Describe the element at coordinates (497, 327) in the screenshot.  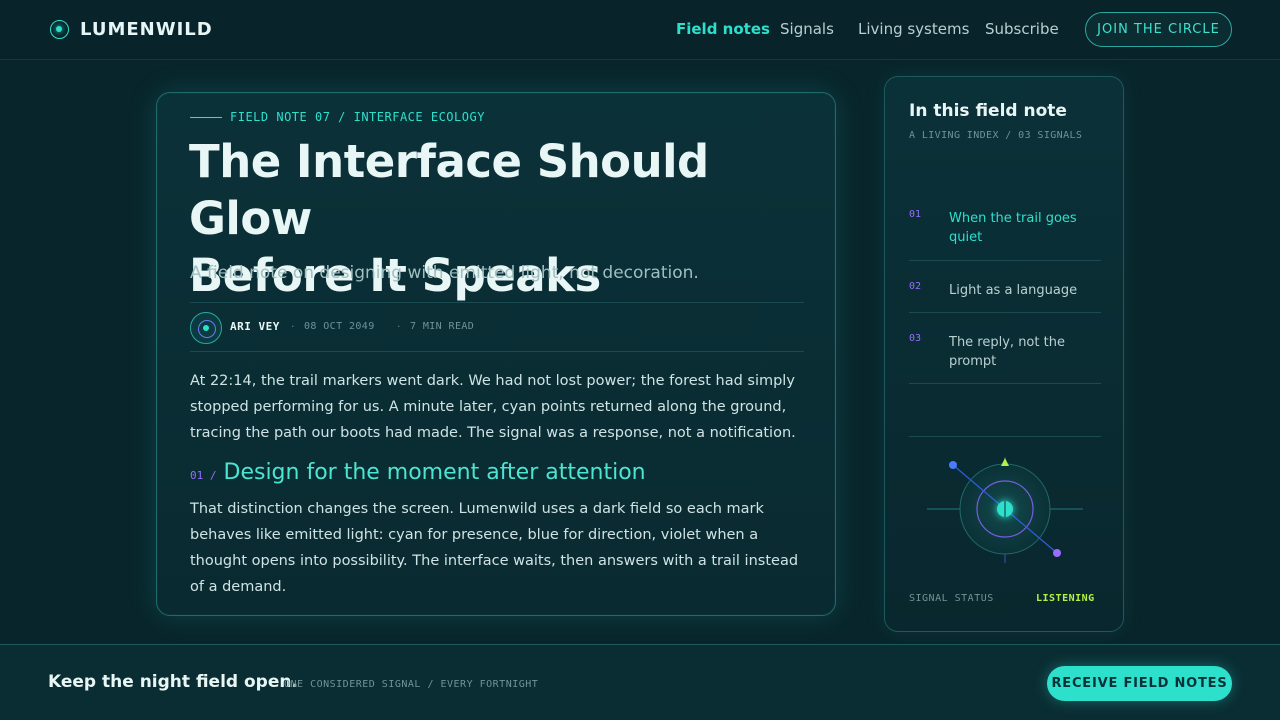
I see `article-meta: ARI VEY · 08 OCT 2049 · 7 MIN READ` at that location.